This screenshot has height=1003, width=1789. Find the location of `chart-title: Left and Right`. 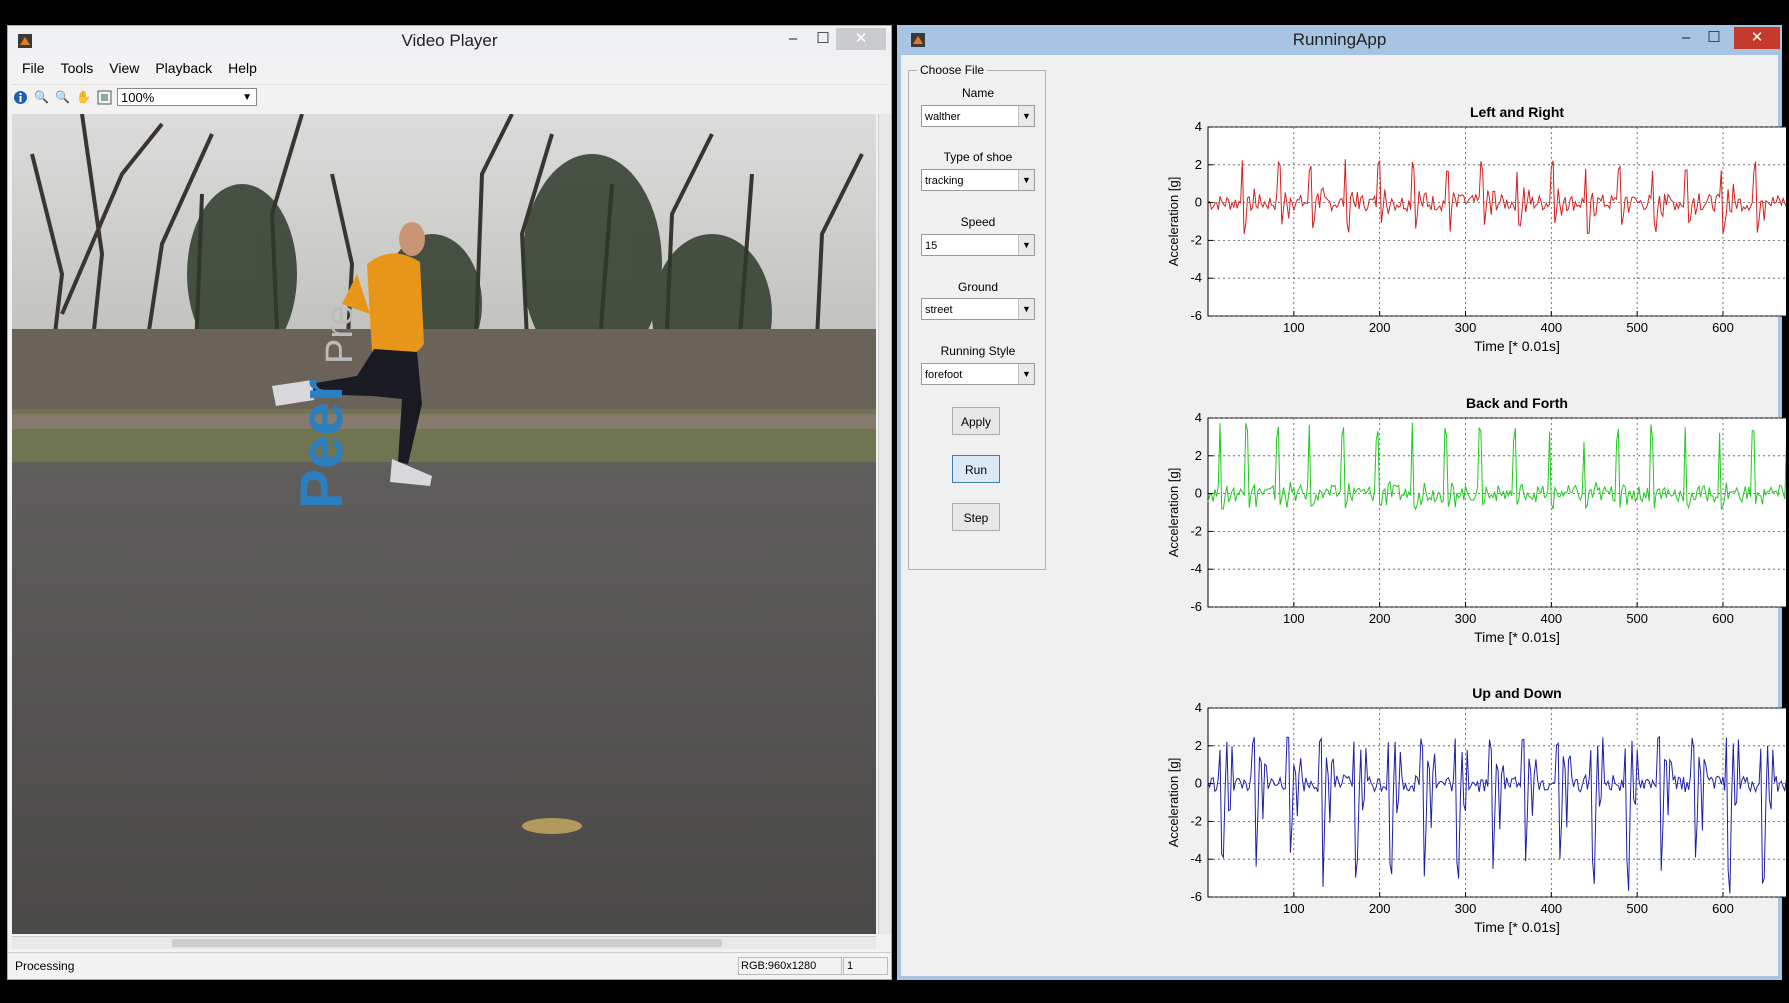

chart-title: Left and Right is located at coordinates (1517, 112).